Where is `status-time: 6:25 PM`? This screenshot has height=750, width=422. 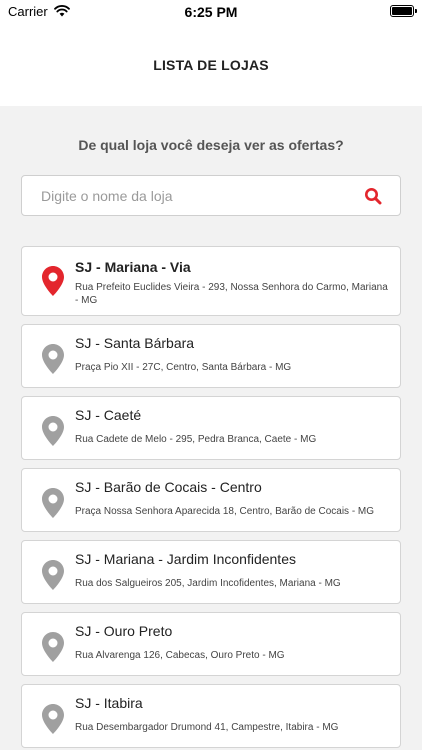 status-time: 6:25 PM is located at coordinates (211, 12).